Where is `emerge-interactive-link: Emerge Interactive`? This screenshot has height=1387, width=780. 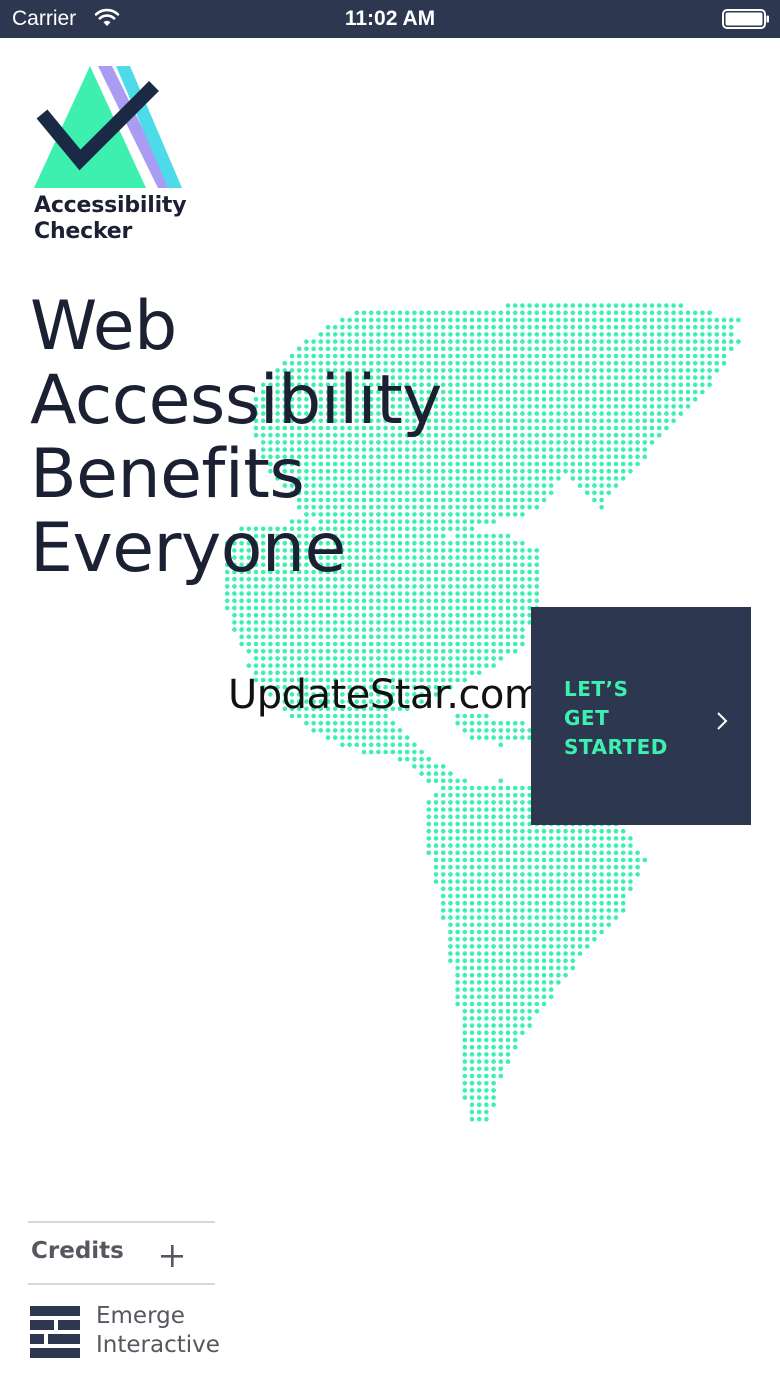 emerge-interactive-link: Emerge Interactive is located at coordinates (158, 1331).